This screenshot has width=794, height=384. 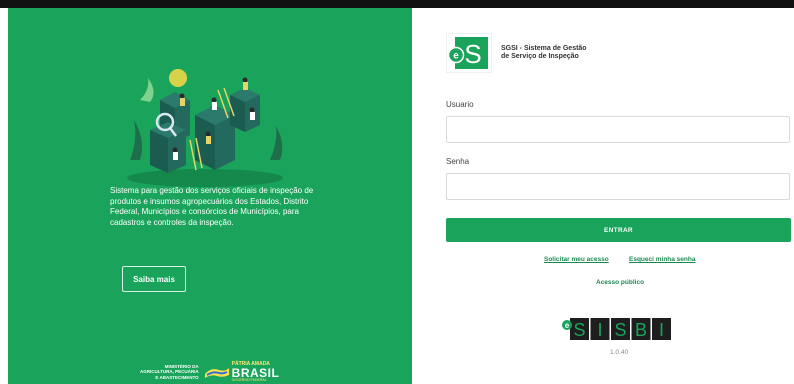 I want to click on brazil-flag-icon, so click(x=216, y=373).